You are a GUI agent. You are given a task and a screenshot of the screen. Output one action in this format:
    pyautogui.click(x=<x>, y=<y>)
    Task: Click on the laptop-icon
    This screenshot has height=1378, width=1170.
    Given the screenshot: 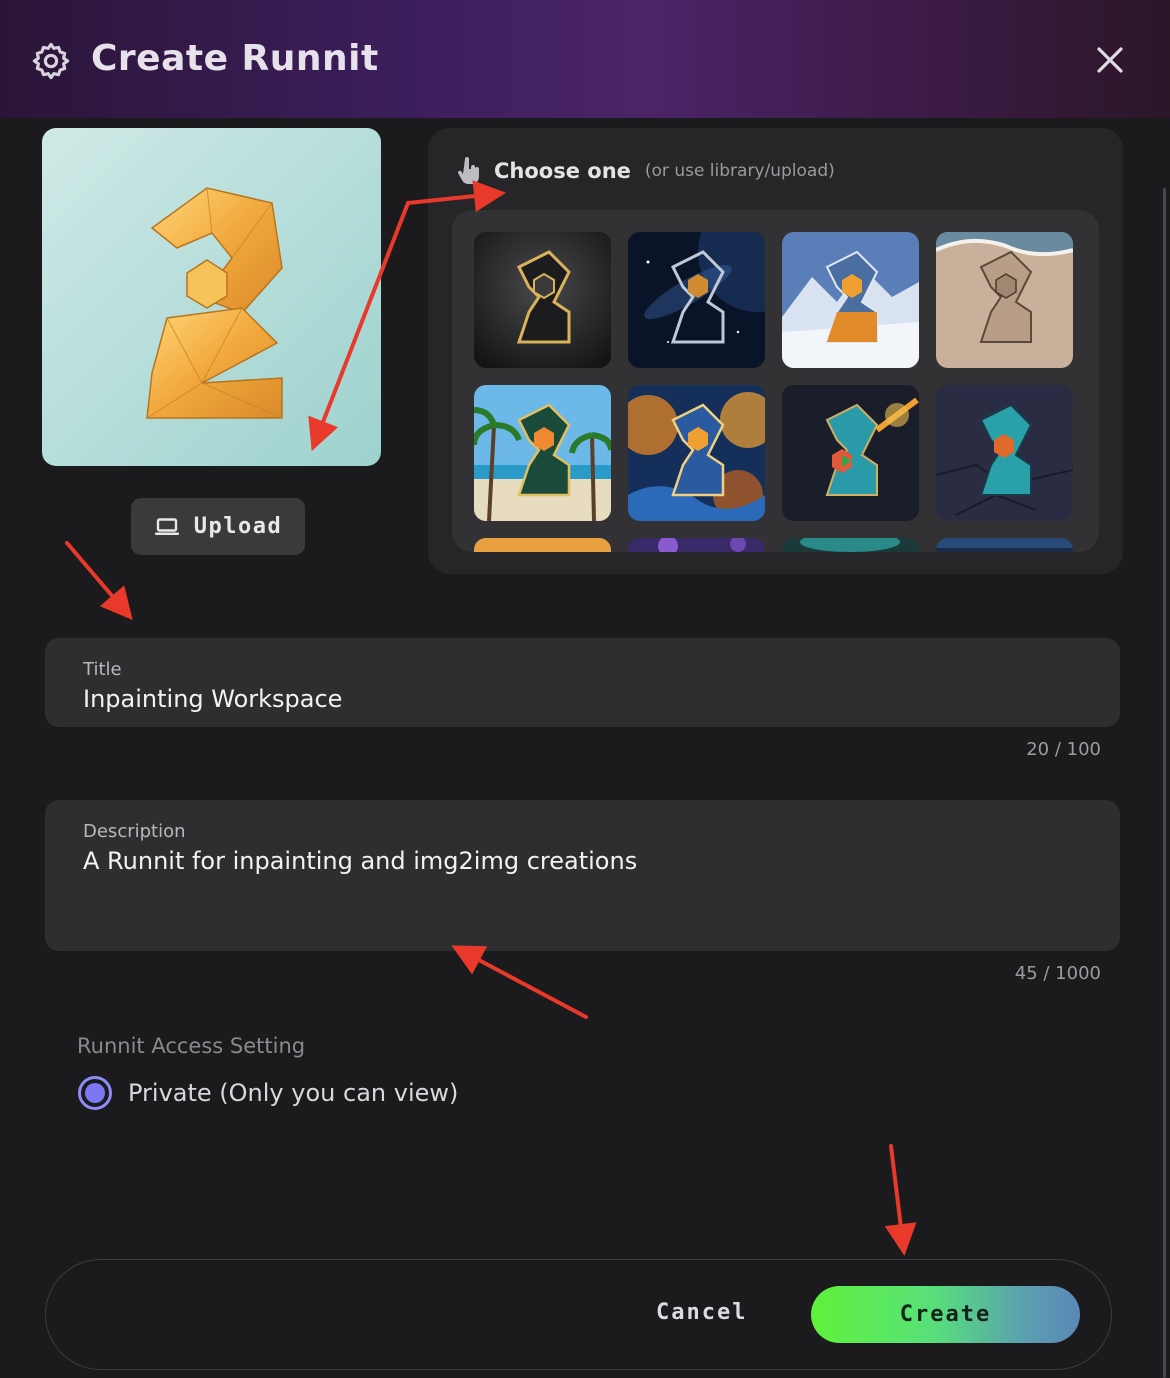 What is the action you would take?
    pyautogui.click(x=166, y=526)
    